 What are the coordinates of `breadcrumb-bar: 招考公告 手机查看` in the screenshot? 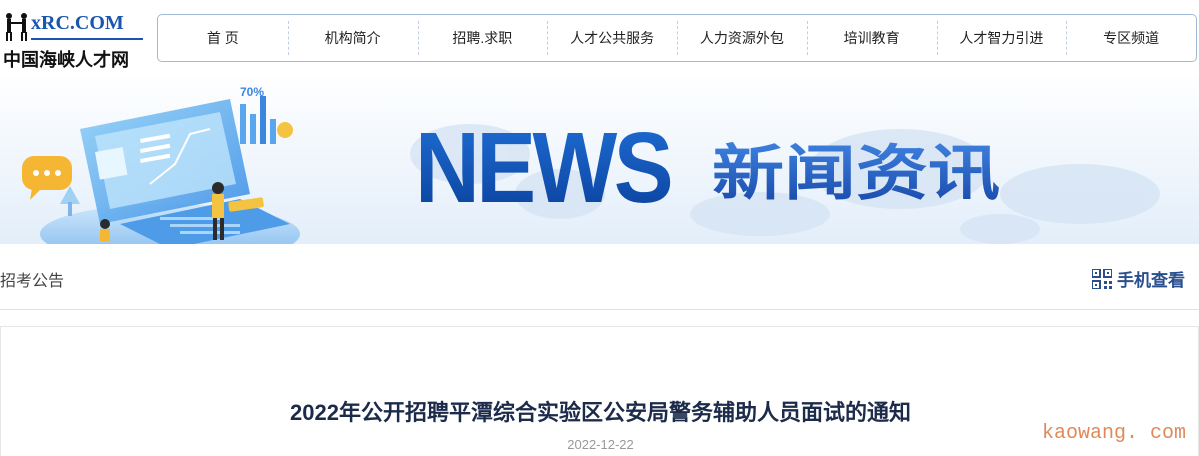 It's located at (599, 277).